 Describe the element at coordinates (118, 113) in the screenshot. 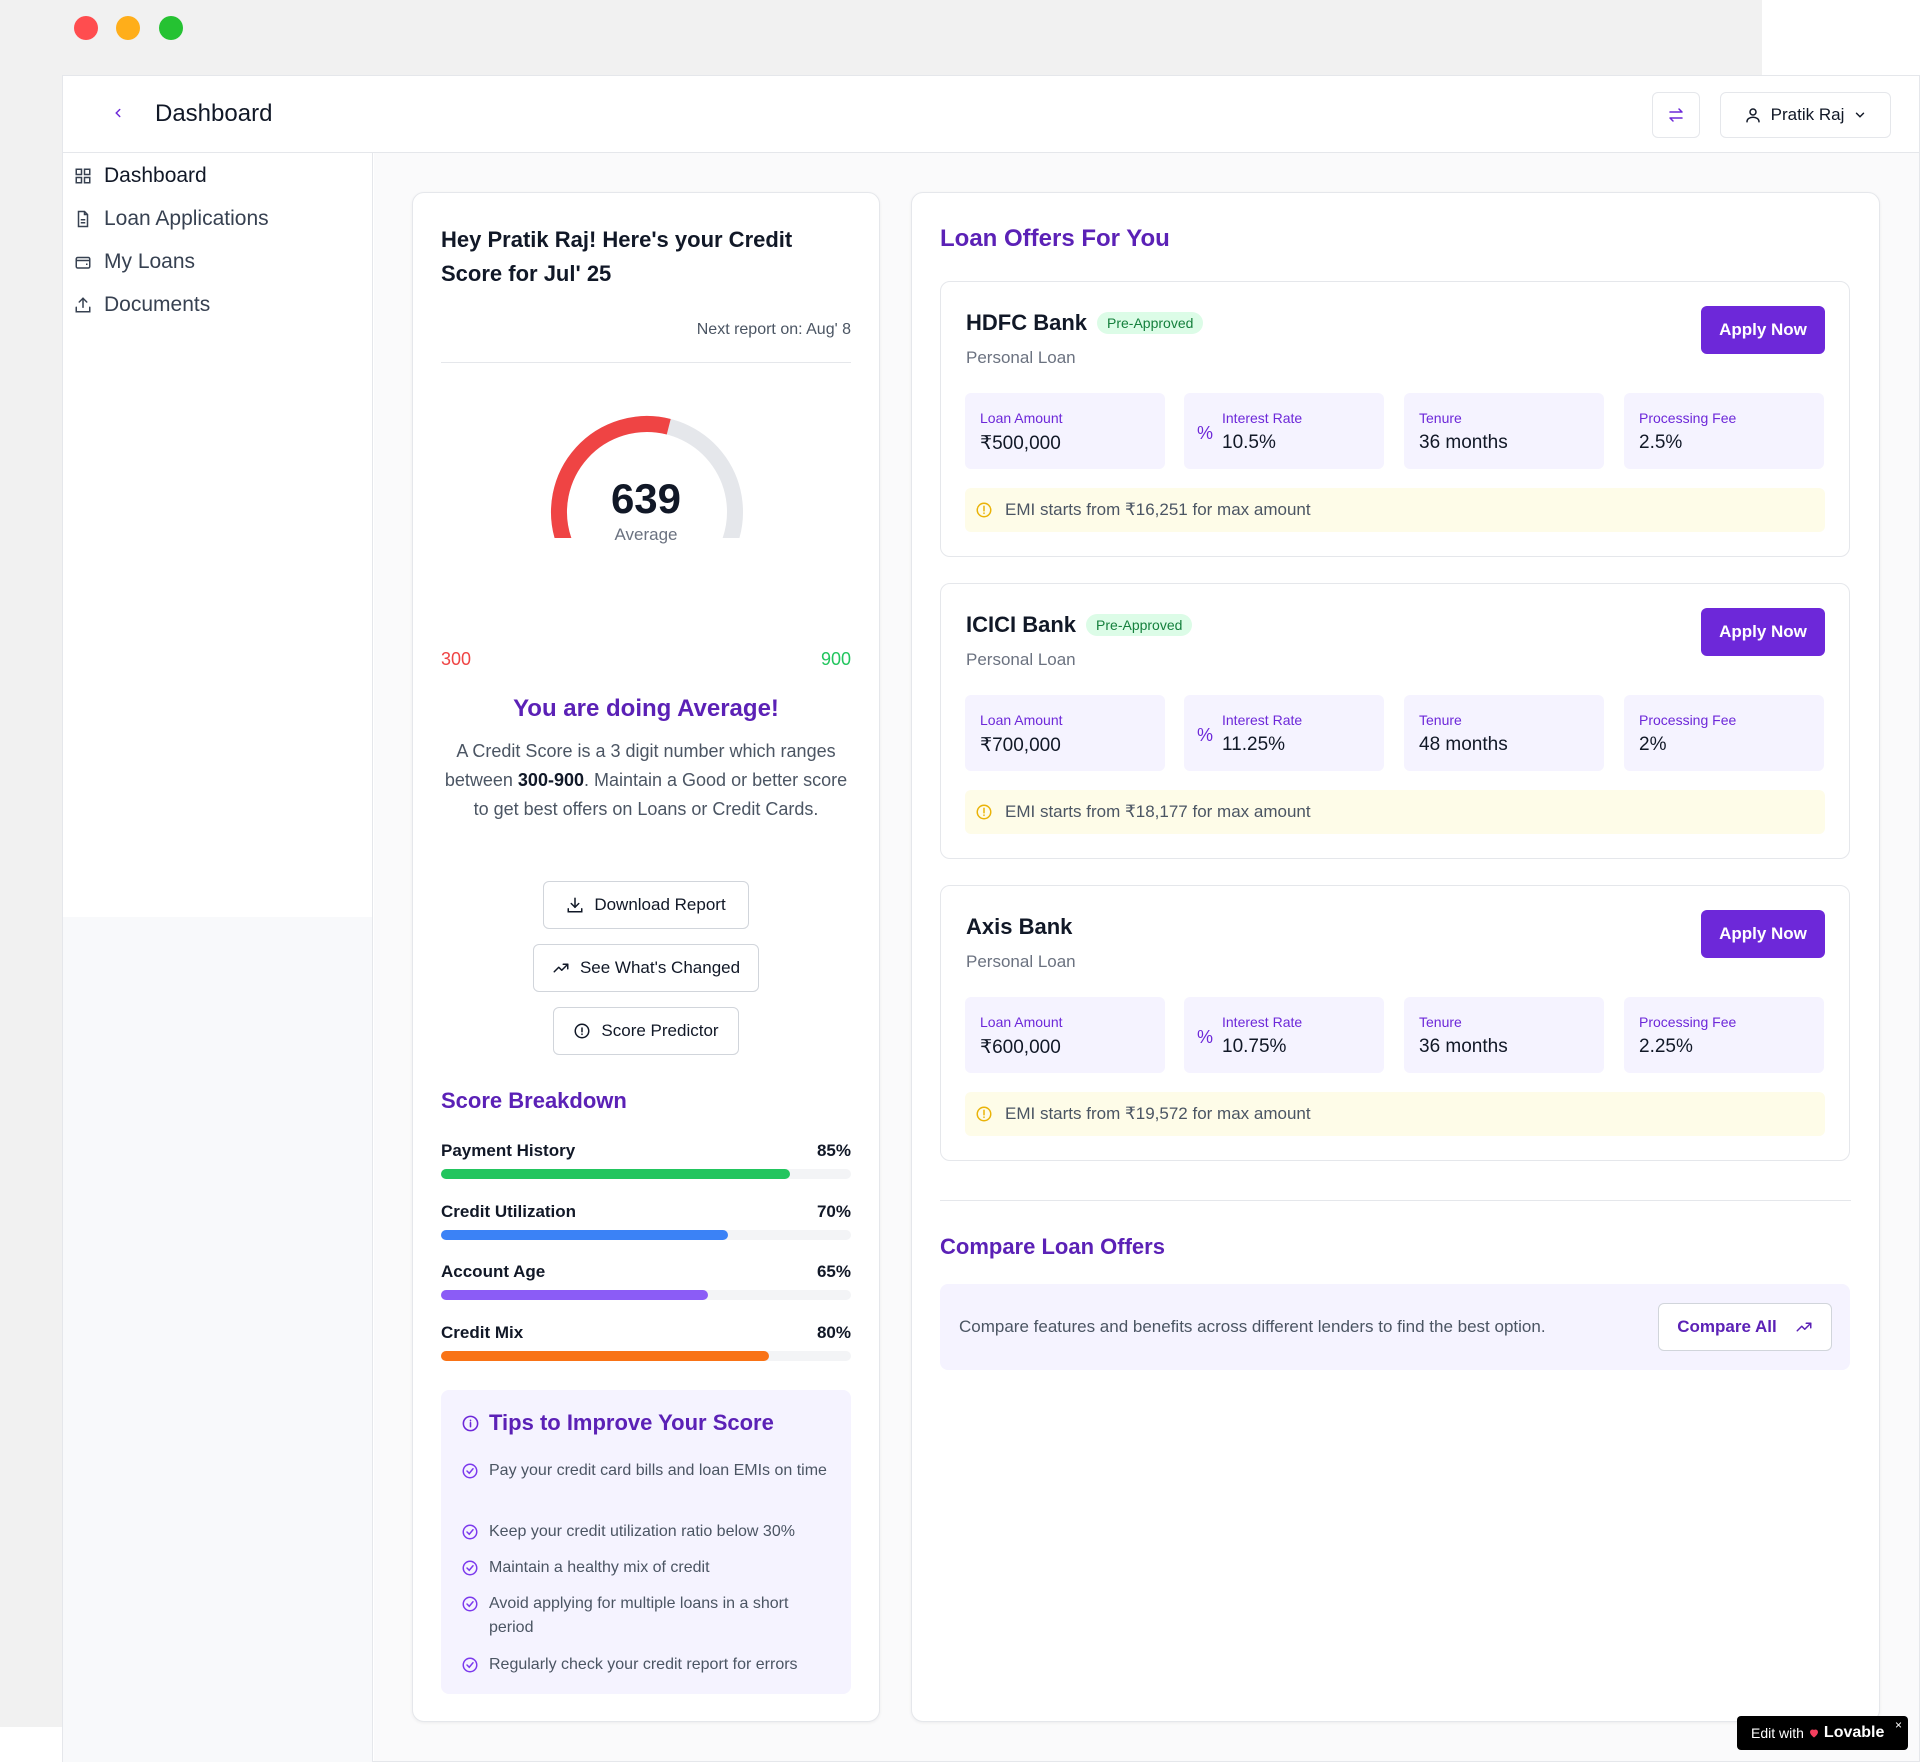

I see `back-button` at that location.